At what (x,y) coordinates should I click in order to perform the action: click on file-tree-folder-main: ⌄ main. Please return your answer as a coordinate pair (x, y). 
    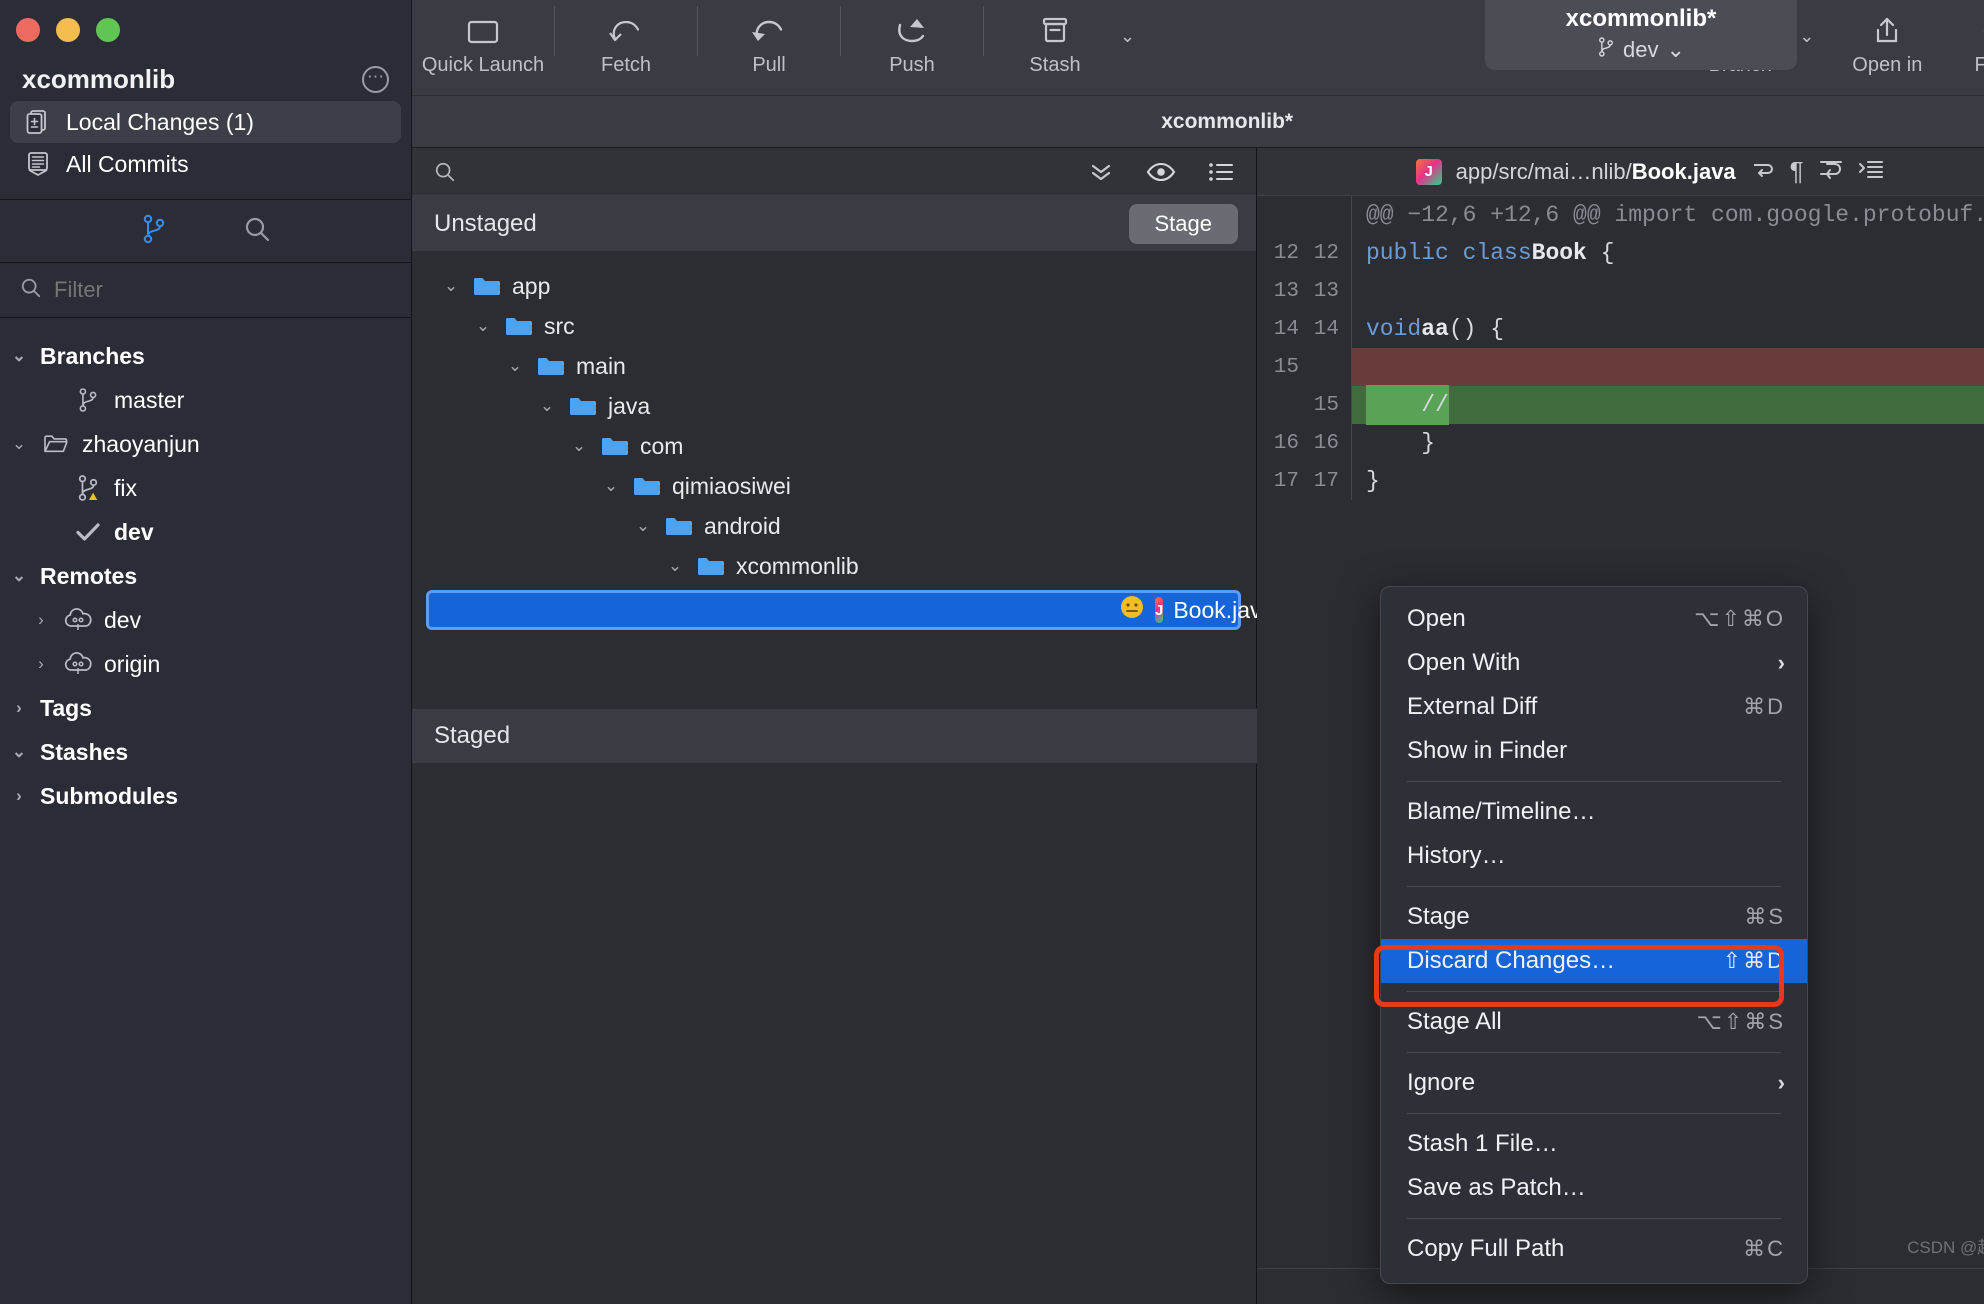
    Looking at the image, I should click on (834, 366).